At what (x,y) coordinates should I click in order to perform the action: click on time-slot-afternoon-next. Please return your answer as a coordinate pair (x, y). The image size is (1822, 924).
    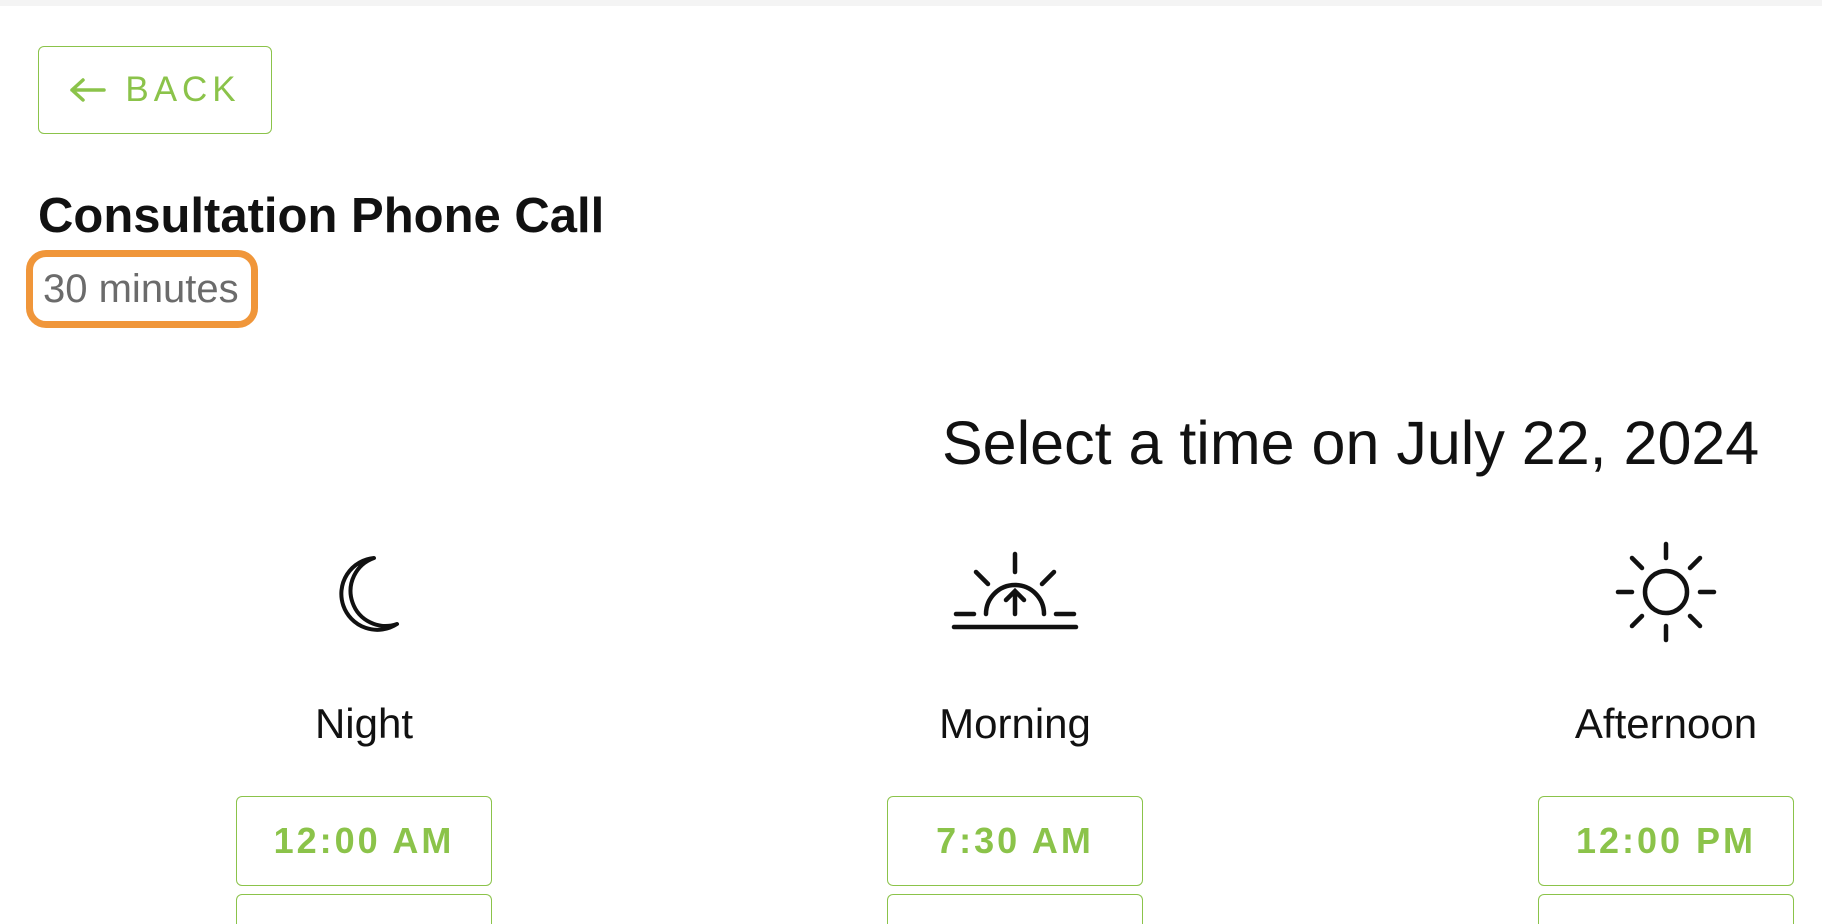
    Looking at the image, I should click on (1666, 909).